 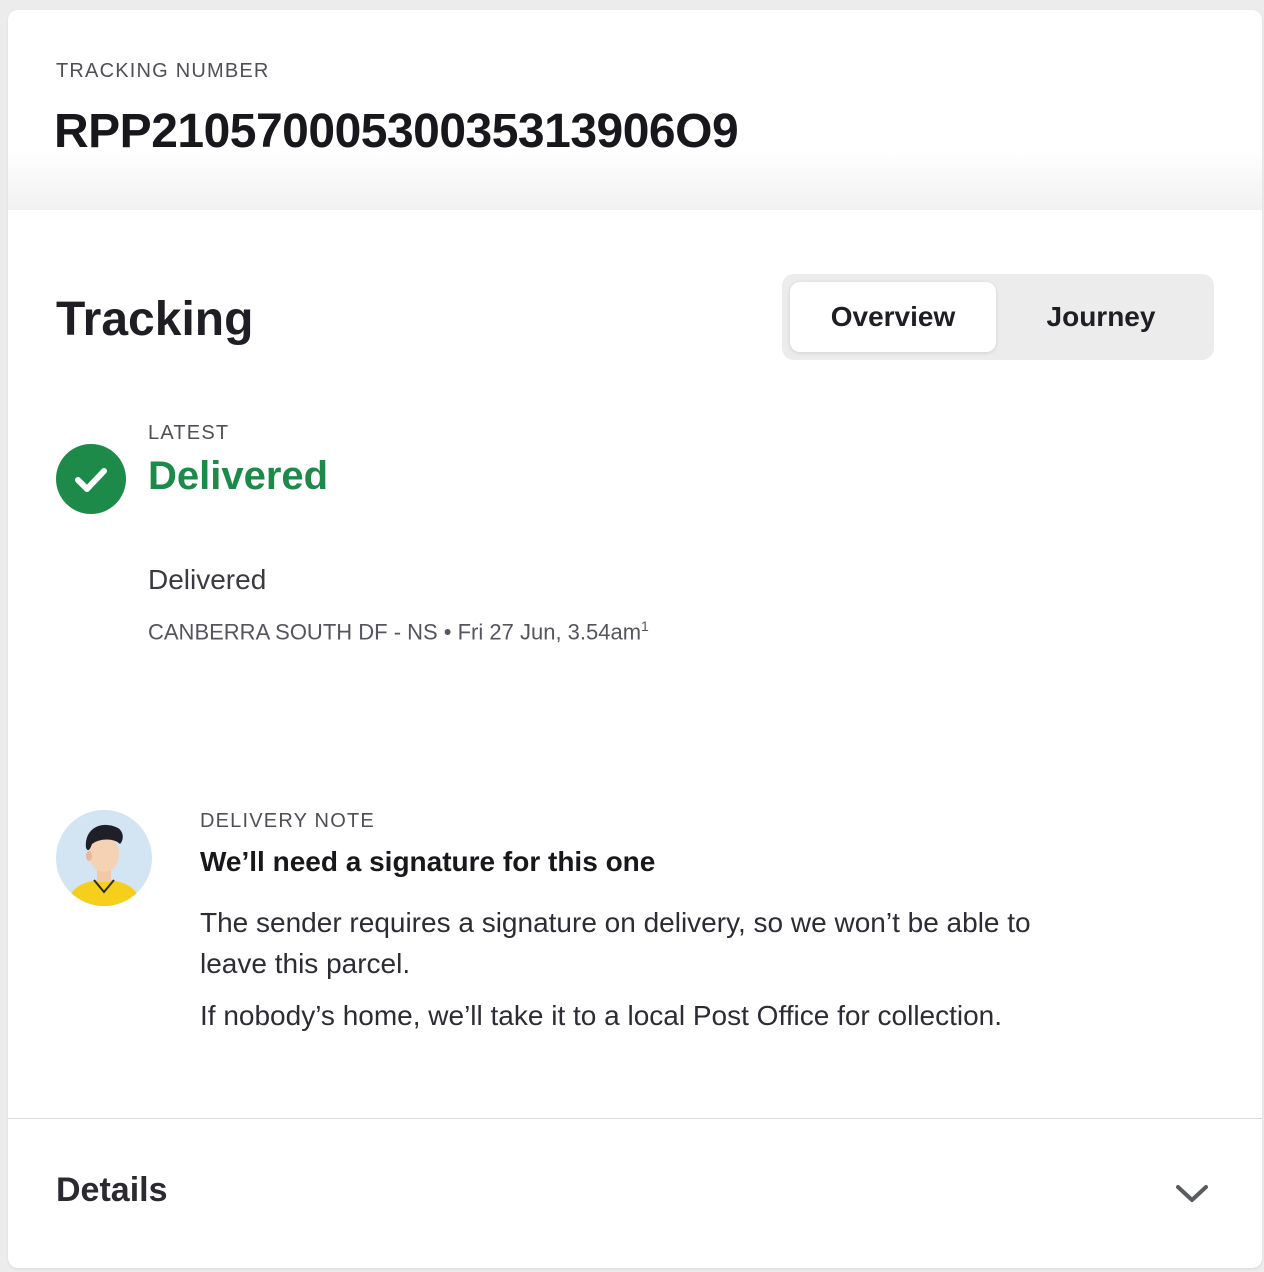 I want to click on tracking-number-label: TRACKING NUMBER, so click(x=163, y=71).